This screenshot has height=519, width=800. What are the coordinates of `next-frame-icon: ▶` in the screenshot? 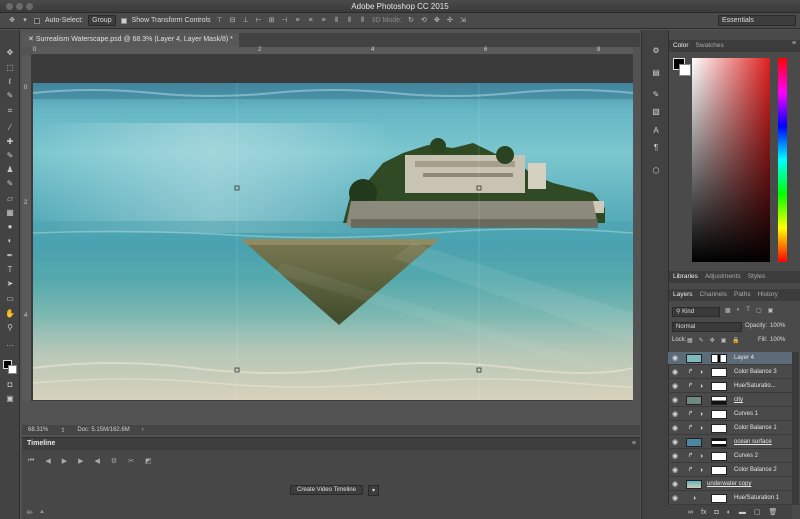 It's located at (80, 461).